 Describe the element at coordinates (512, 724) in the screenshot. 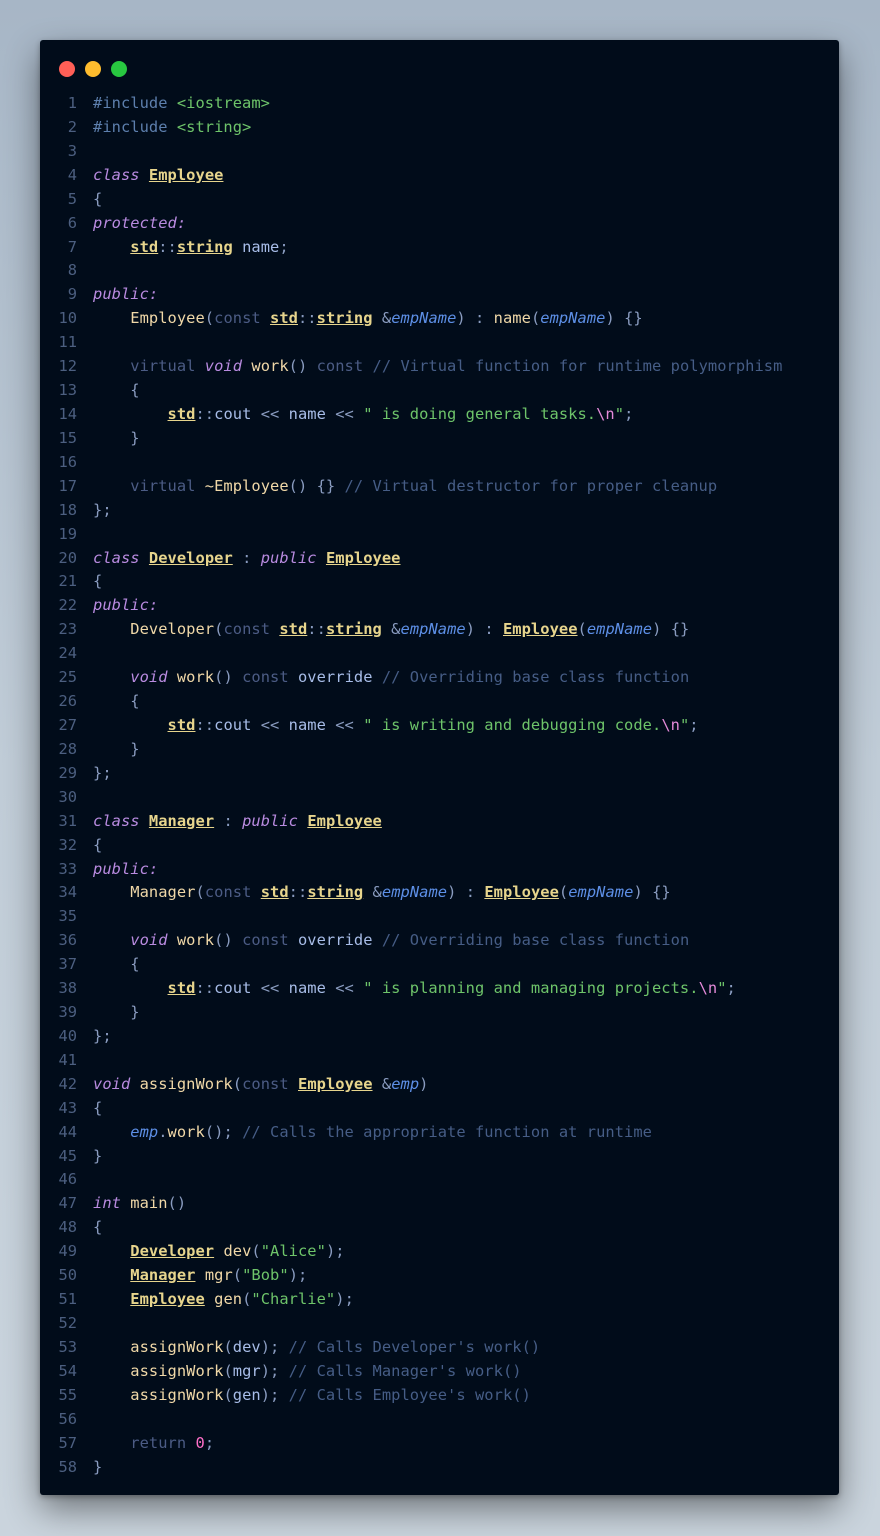

I see `code-token: " is writing and debugging code.` at that location.